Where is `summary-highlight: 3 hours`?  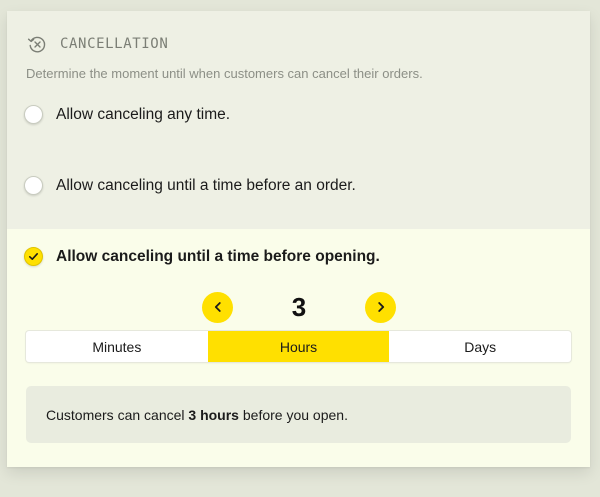 summary-highlight: 3 hours is located at coordinates (213, 414).